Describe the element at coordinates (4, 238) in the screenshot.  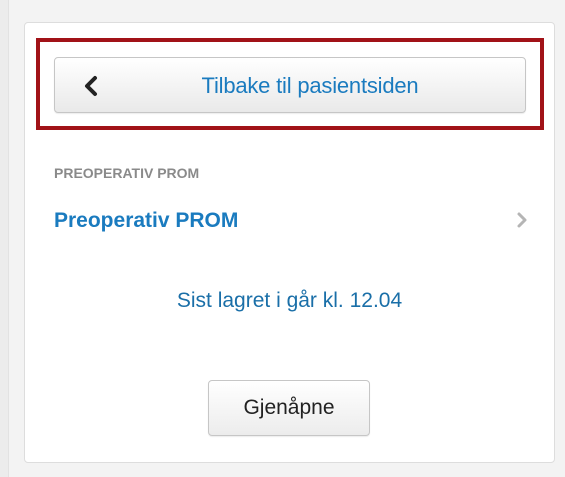
I see `left-edge-divider` at that location.